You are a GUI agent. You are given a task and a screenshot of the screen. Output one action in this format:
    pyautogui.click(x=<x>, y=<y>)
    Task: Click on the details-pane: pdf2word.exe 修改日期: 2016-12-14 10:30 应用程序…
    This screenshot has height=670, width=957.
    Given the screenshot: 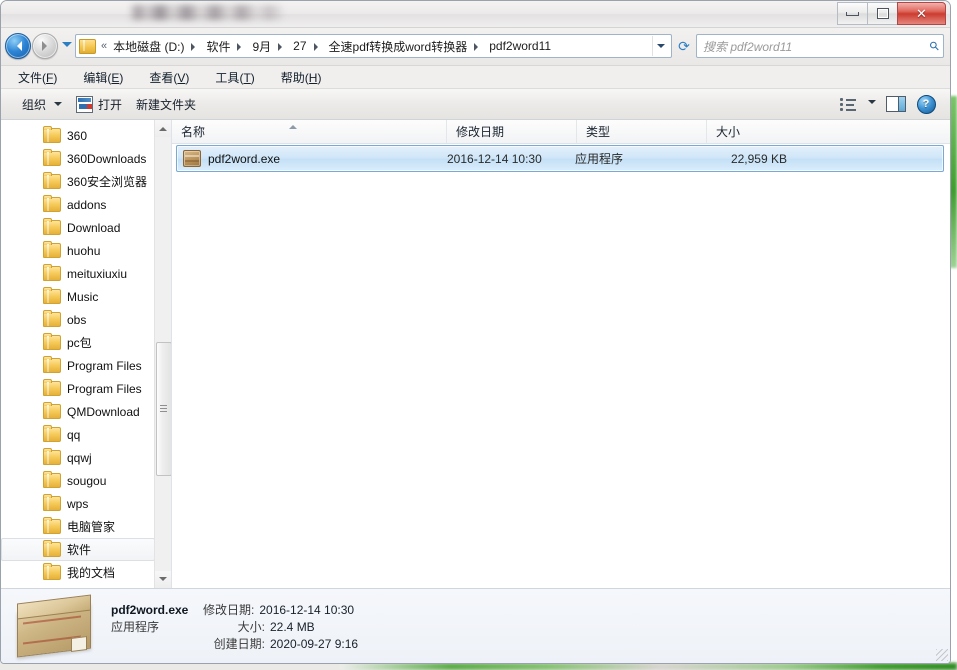 What is the action you would take?
    pyautogui.click(x=475, y=625)
    